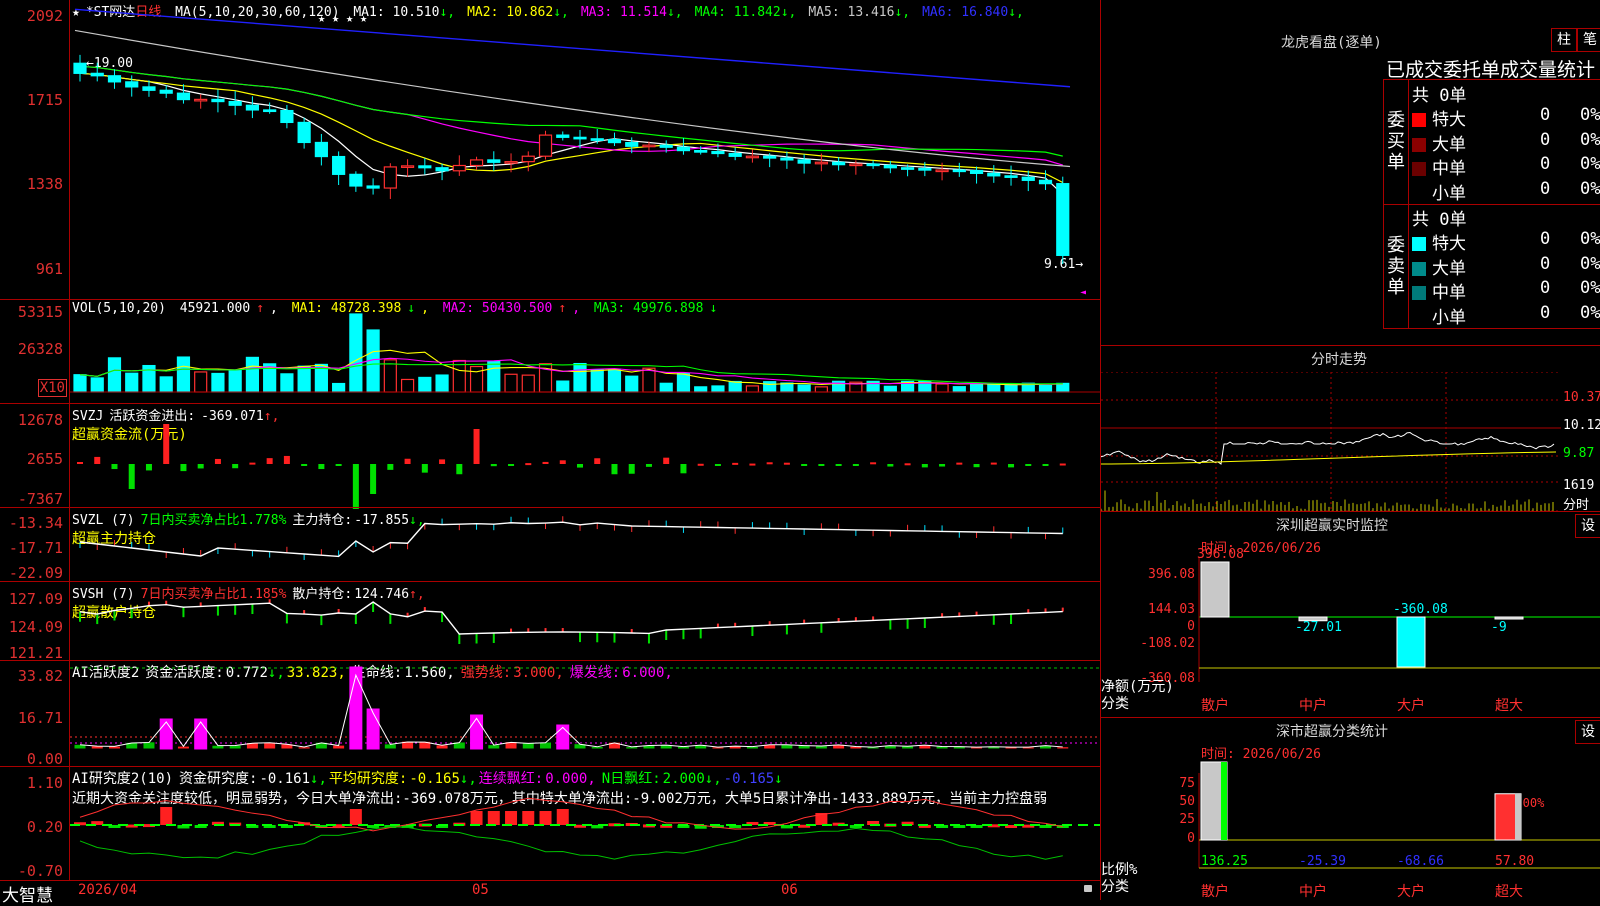 This screenshot has height=906, width=1600. What do you see at coordinates (49, 269) in the screenshot?
I see `y-tick: 961` at bounding box center [49, 269].